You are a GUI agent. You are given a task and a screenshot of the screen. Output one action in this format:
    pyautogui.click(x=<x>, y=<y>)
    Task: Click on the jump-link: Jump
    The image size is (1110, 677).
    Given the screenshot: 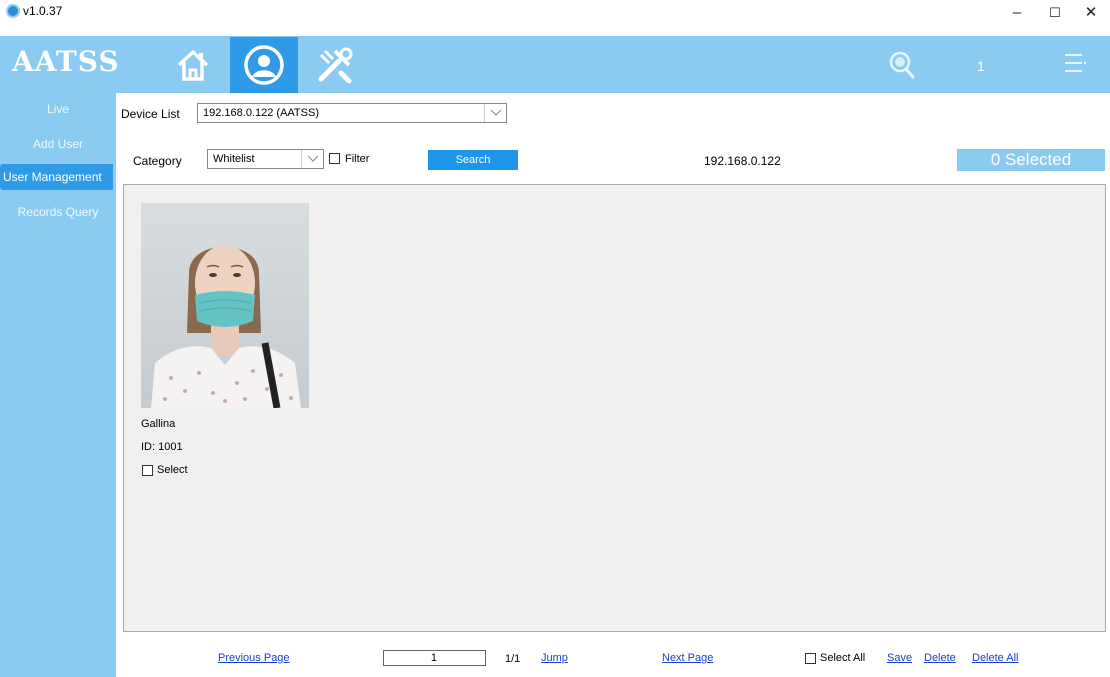 What is the action you would take?
    pyautogui.click(x=554, y=658)
    